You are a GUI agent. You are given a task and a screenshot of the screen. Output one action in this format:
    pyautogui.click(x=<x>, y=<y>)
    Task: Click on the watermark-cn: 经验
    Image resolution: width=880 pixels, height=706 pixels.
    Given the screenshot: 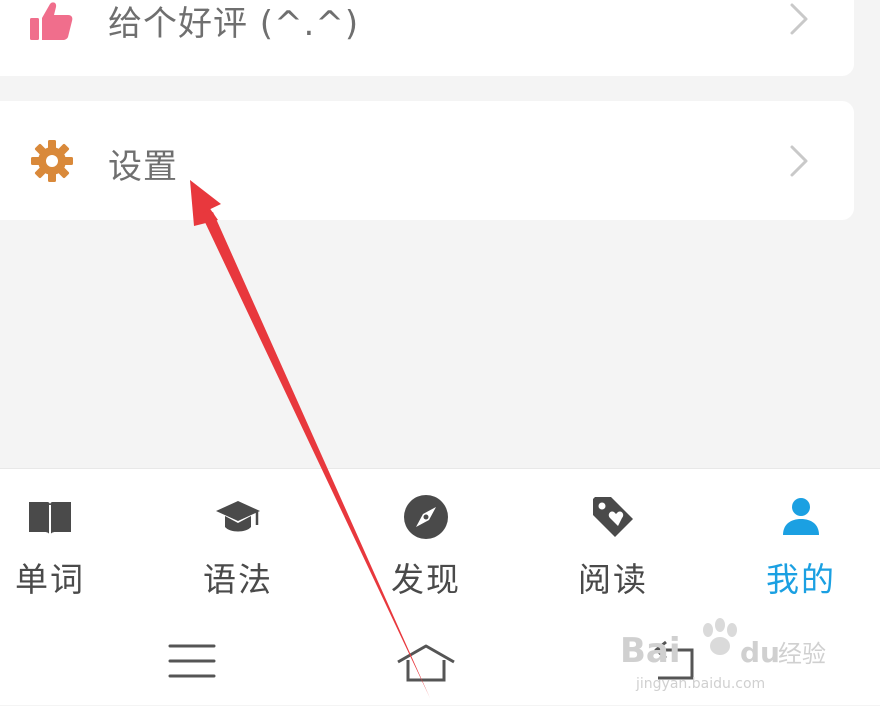 What is the action you would take?
    pyautogui.click(x=802, y=654)
    